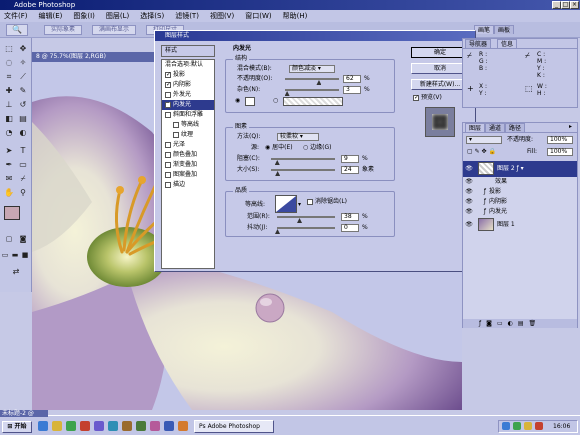 The width and height of the screenshot is (580, 435). Describe the element at coordinates (535, 323) in the screenshot. I see `delete-layer-icon: 🗑` at that location.